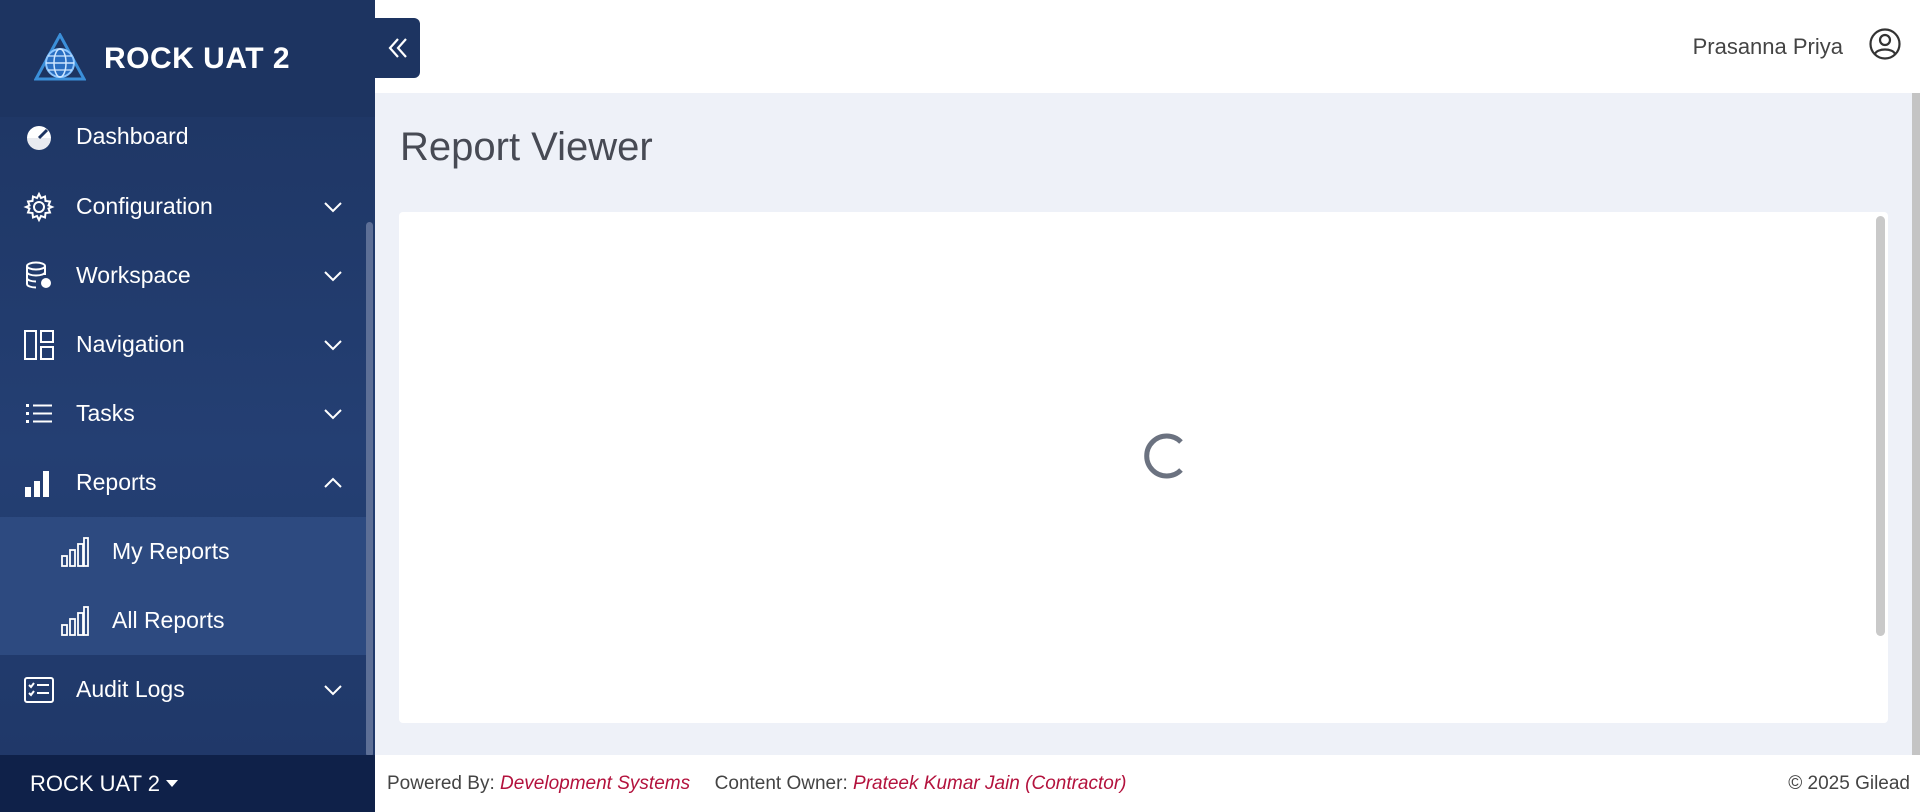 This screenshot has height=812, width=1920. I want to click on sidebar-item-label: Configuration, so click(144, 206).